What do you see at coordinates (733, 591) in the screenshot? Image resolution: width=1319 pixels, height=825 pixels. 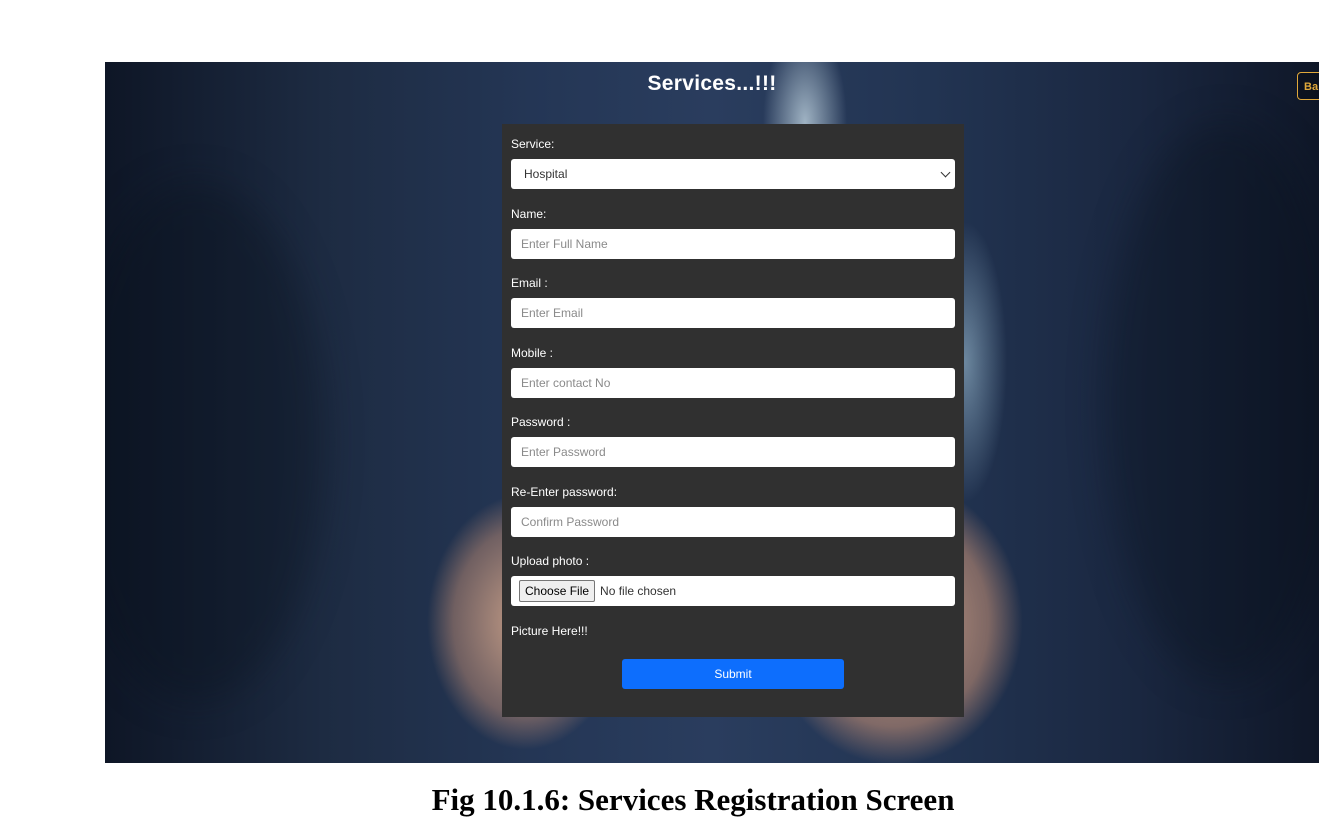 I see `upload-photo-field: Choose File No file chosen` at bounding box center [733, 591].